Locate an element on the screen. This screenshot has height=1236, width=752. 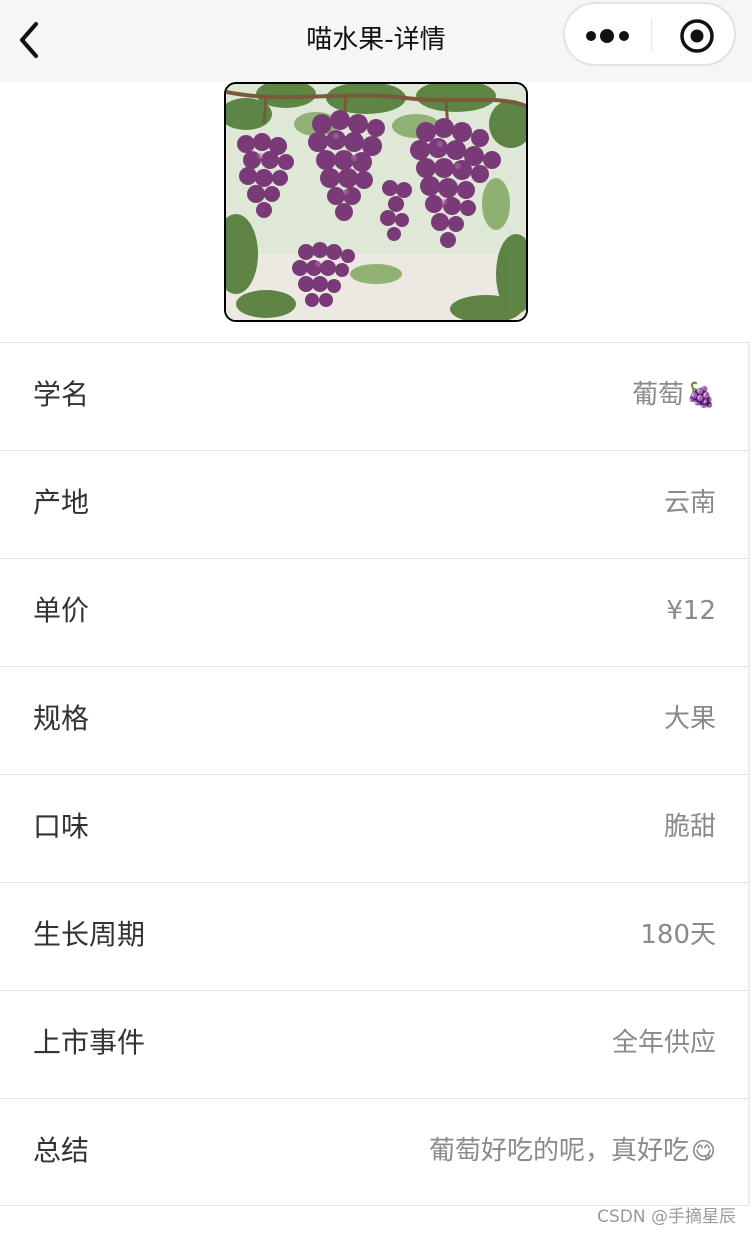
grape-emoji-icon: 🍇 is located at coordinates (701, 395).